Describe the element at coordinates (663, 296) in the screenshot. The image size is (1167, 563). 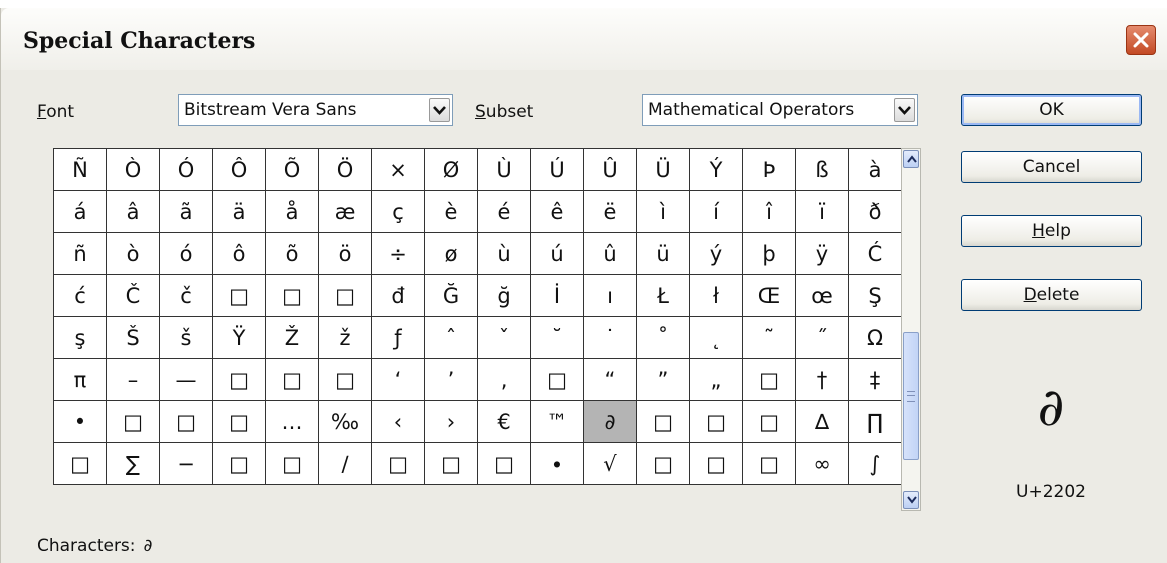
I see `character-cell: Ł` at that location.